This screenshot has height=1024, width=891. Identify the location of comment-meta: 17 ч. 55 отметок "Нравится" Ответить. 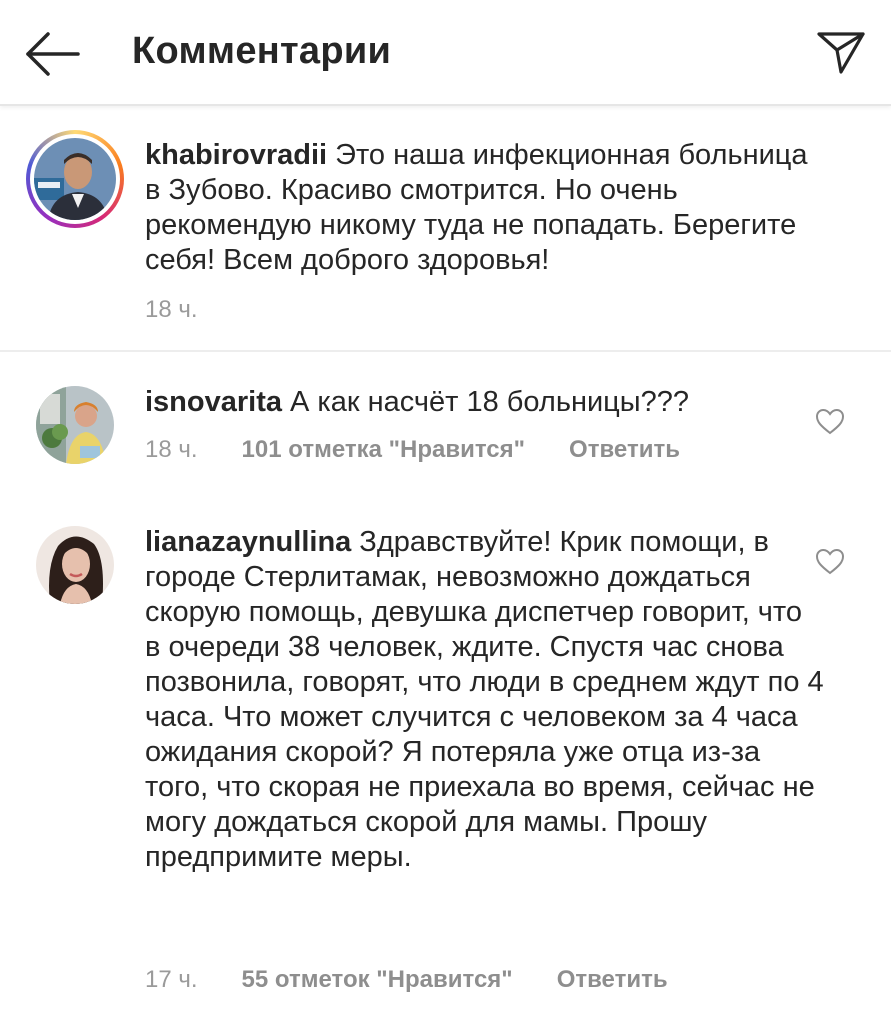
(406, 980).